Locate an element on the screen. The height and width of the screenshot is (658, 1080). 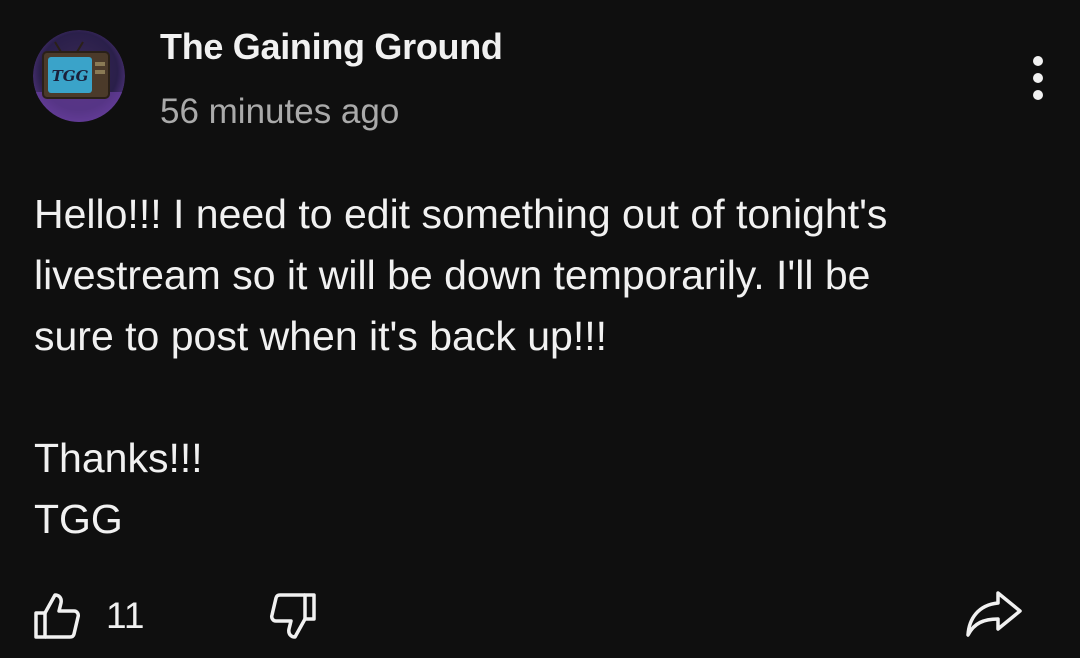
share-button is located at coordinates (994, 614).